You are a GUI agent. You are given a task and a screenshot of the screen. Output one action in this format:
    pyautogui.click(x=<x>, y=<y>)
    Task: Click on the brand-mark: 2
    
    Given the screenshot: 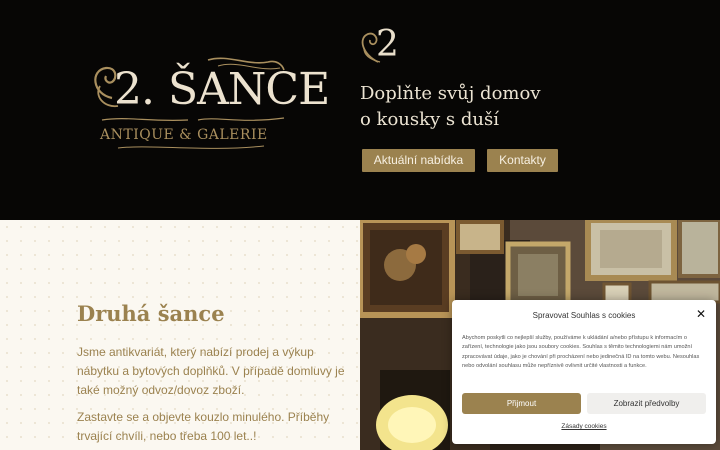 What is the action you would take?
    pyautogui.click(x=383, y=46)
    